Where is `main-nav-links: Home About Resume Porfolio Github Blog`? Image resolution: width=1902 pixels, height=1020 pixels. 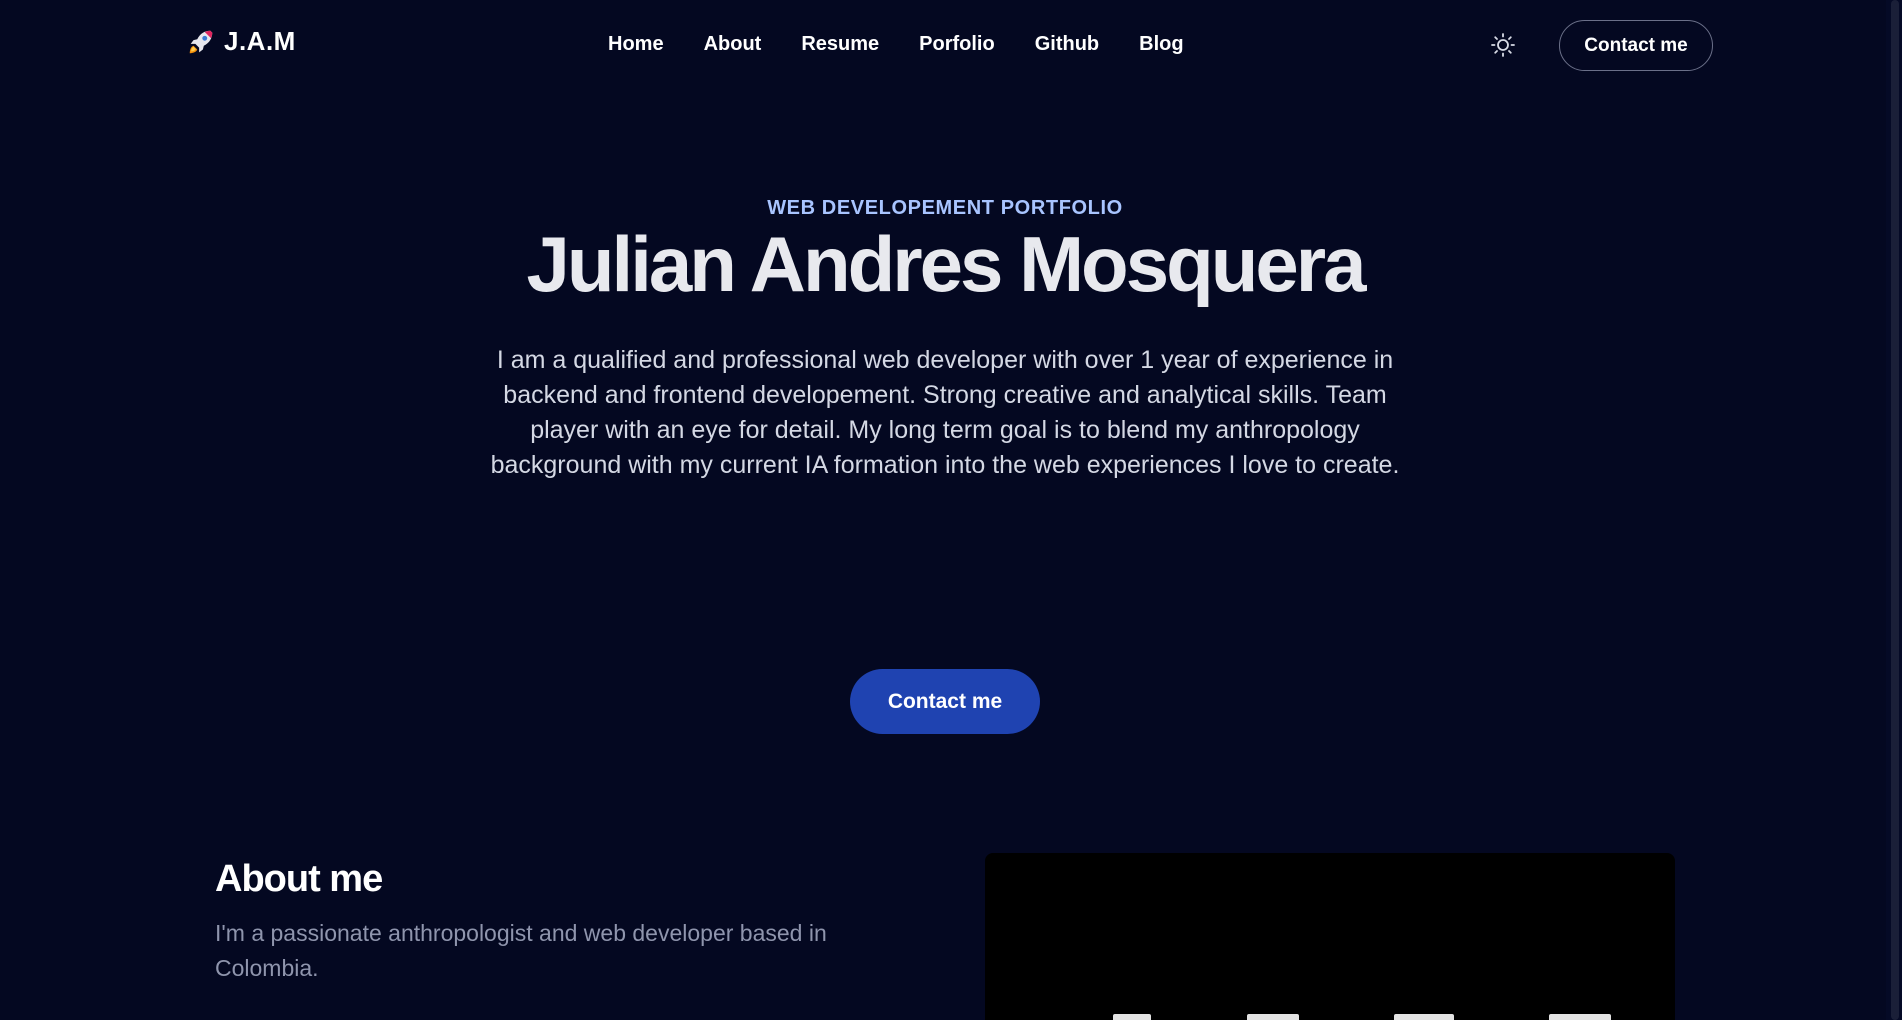 main-nav-links: Home About Resume Porfolio Github Blog is located at coordinates (896, 44).